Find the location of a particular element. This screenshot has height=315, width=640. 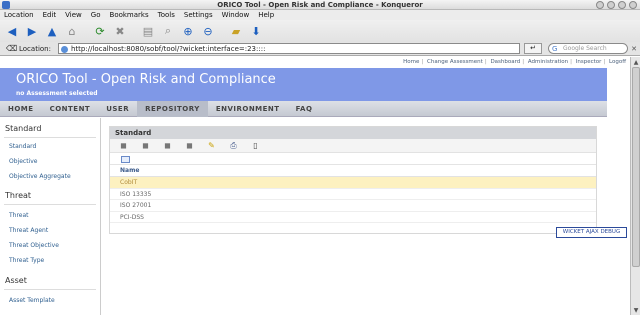

search-input: G Google Search is located at coordinates (588, 48).